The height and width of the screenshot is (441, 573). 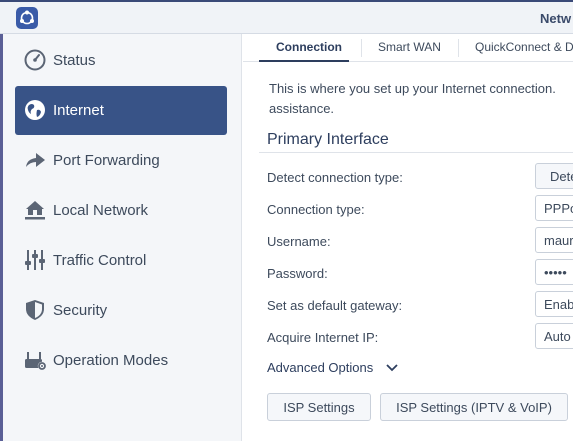 I want to click on home-network-icon, so click(x=35, y=210).